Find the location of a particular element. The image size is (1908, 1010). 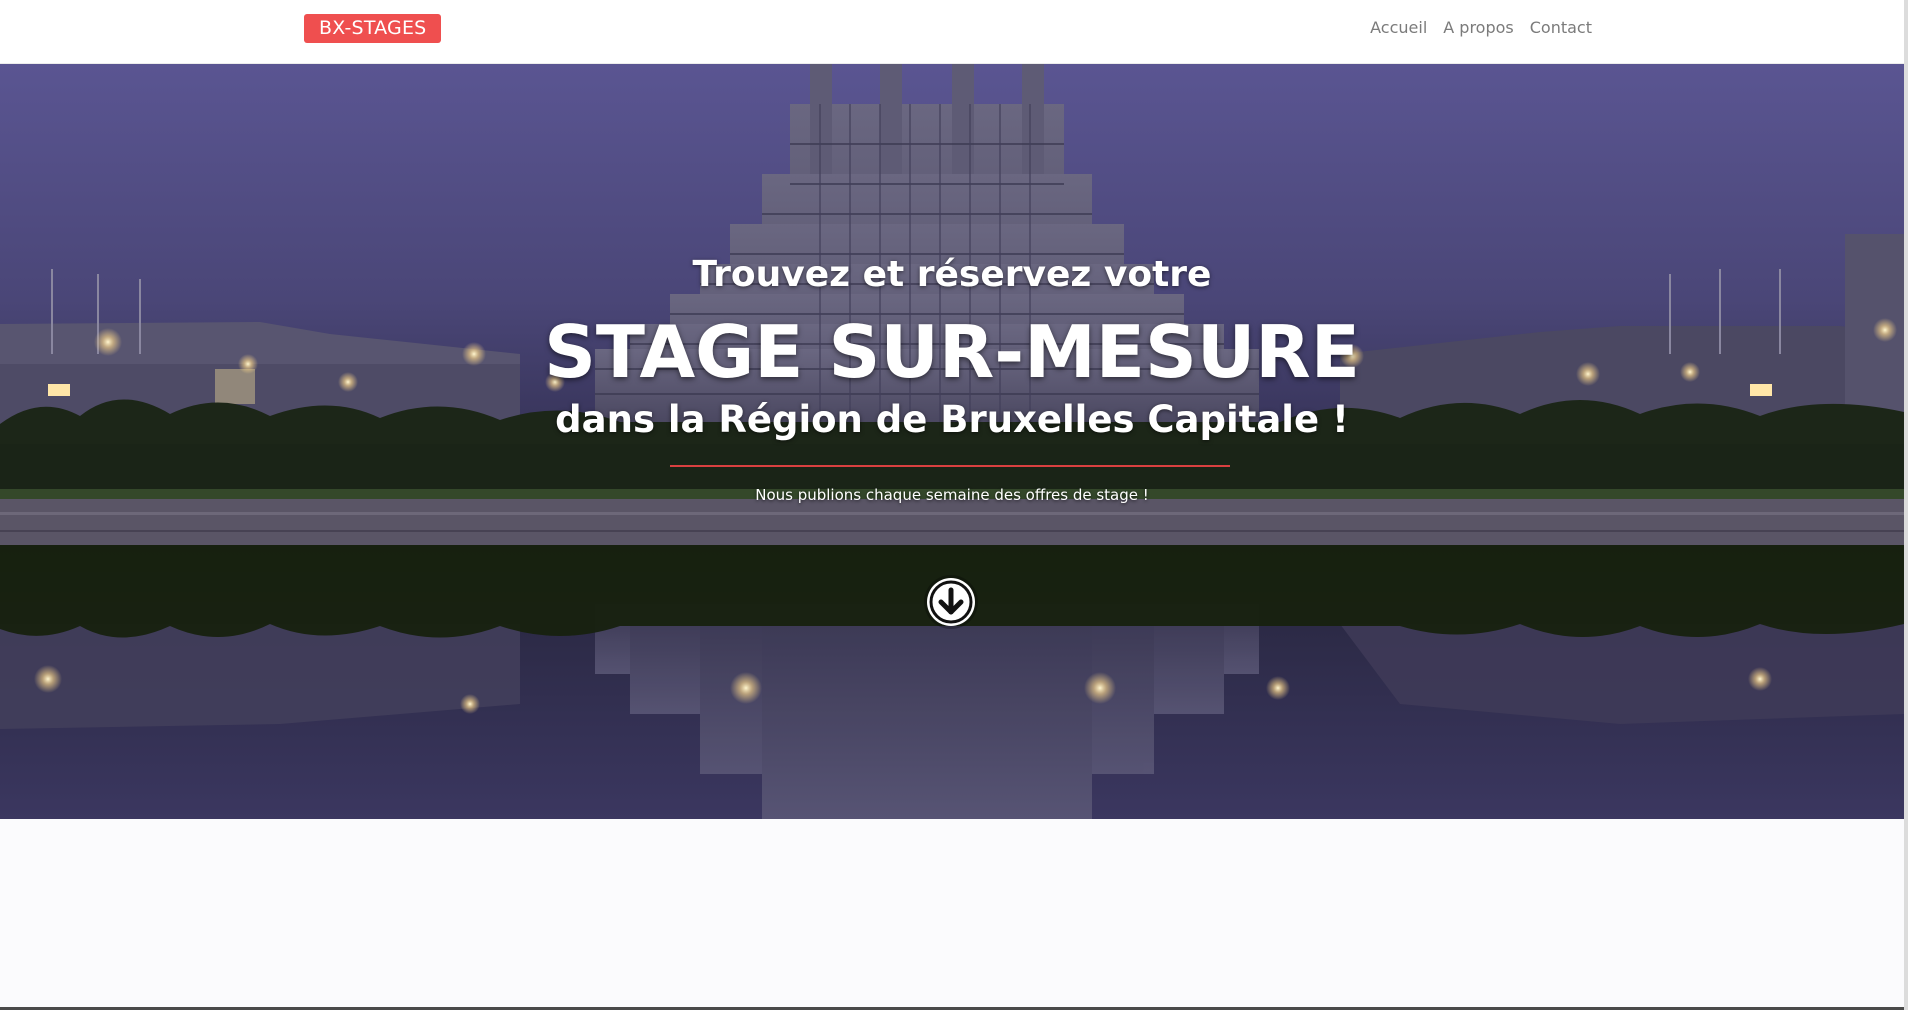

hero-subtitle-top: Trouvez et réservez votre is located at coordinates (952, 274).